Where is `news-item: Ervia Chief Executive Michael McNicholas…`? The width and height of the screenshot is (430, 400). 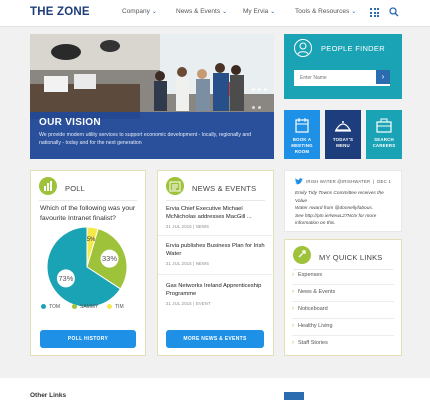
news-item: Ervia Chief Executive Michael McNicholas… is located at coordinates (216, 217).